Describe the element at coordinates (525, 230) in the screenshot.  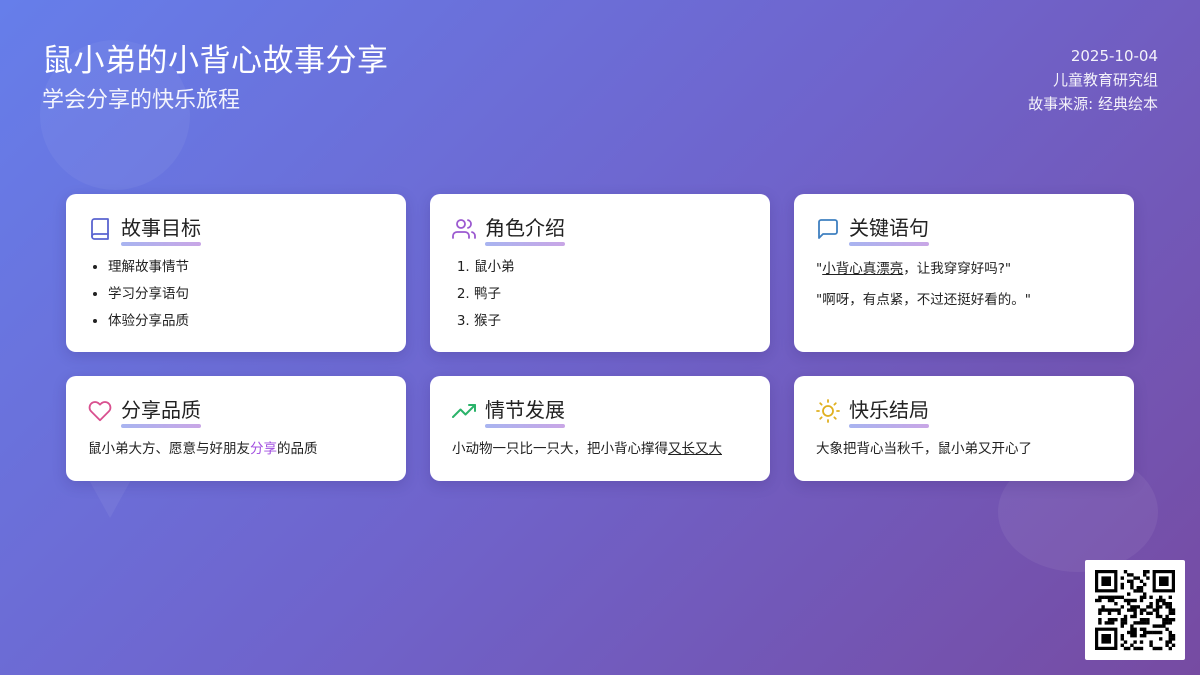
I see `card-title: 角色介绍` at that location.